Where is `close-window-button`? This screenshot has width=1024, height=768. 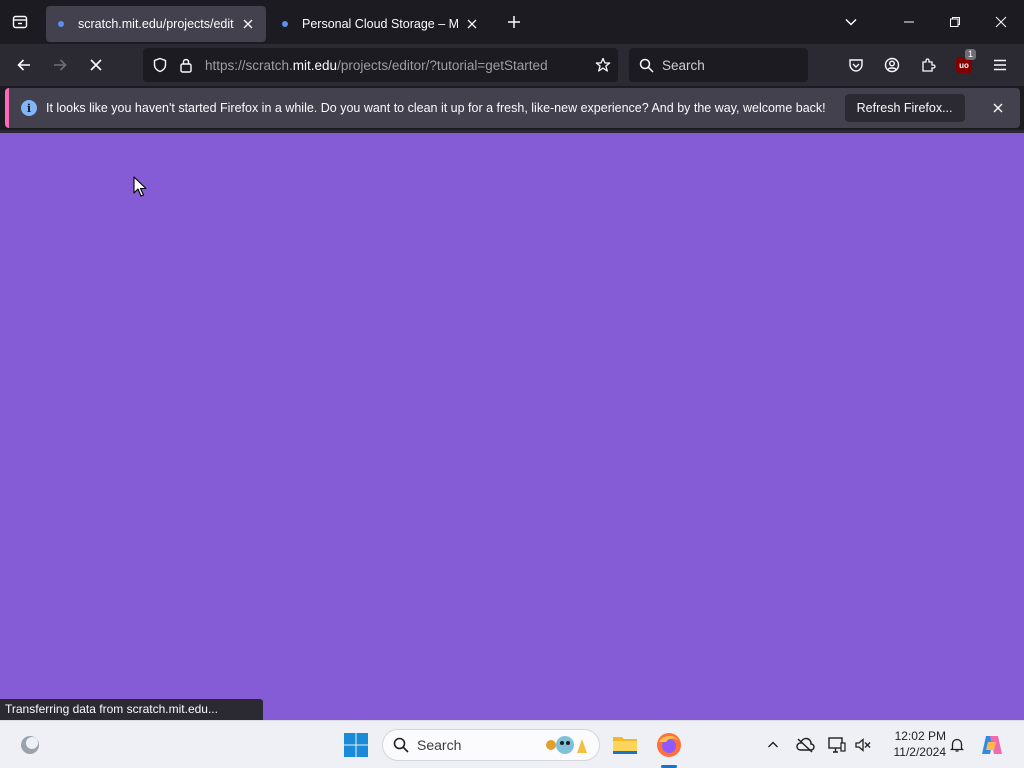
close-window-button is located at coordinates (1001, 22).